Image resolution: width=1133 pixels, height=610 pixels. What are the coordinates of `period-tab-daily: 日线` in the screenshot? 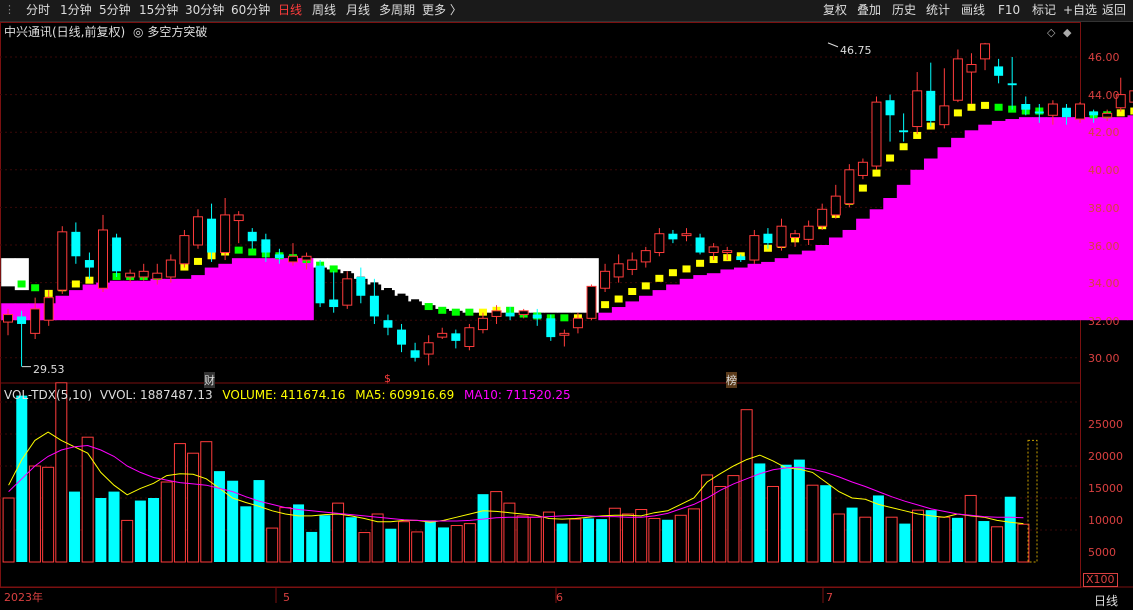 It's located at (290, 10).